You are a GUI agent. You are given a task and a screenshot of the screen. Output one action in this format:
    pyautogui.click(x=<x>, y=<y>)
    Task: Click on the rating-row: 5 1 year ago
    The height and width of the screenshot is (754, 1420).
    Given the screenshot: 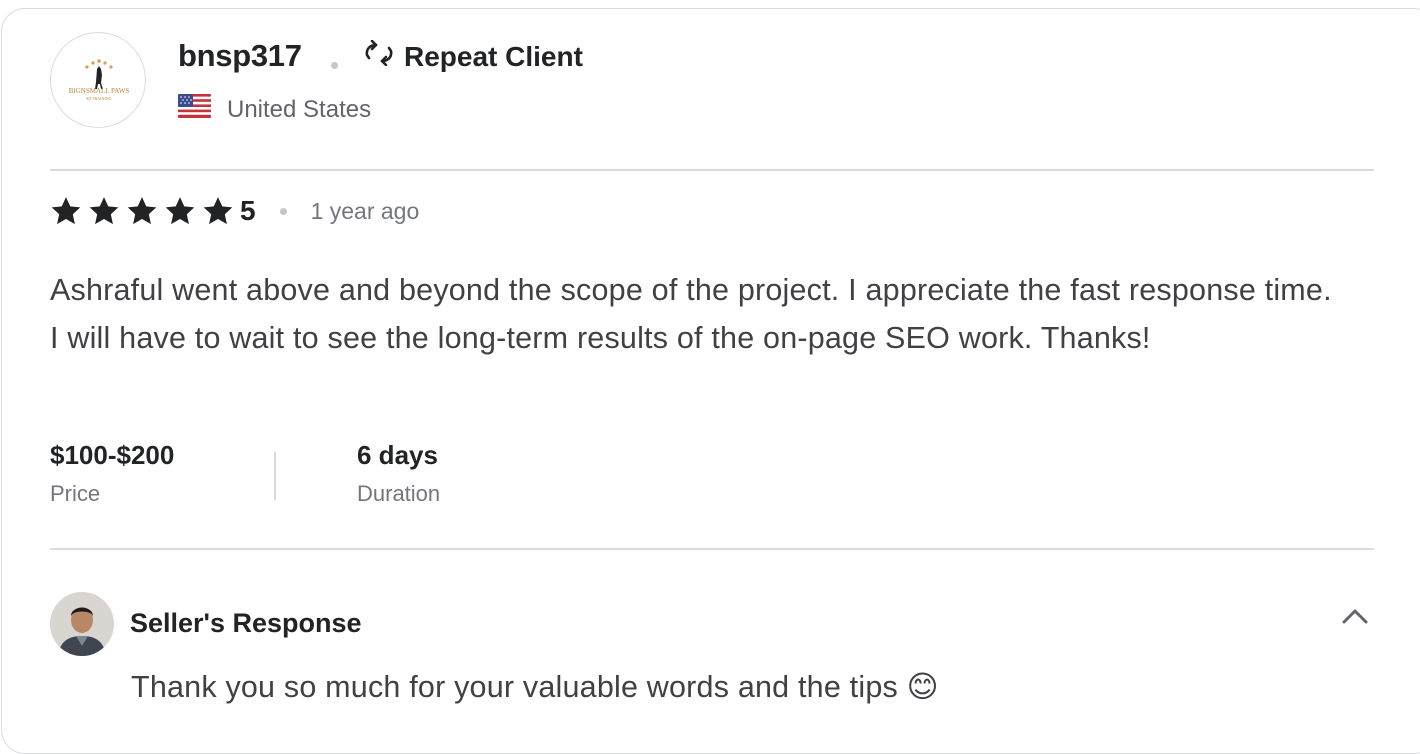 What is the action you would take?
    pyautogui.click(x=234, y=211)
    